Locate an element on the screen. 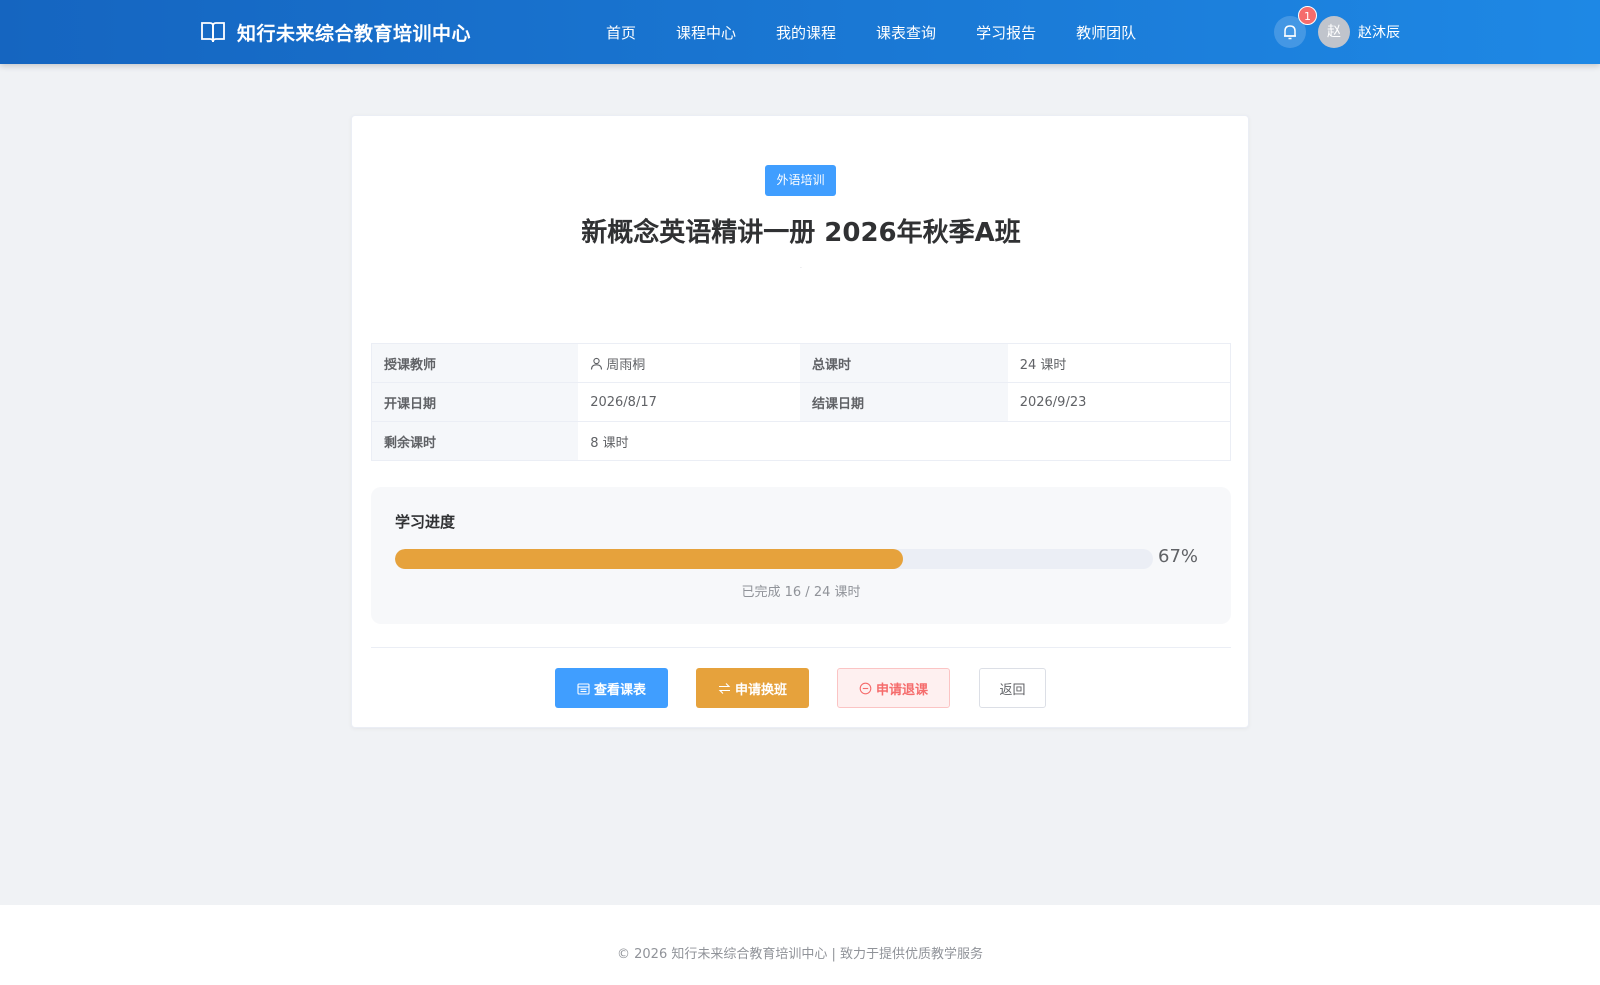  progress-note: 已完成 16 / 24 课时 is located at coordinates (801, 592).